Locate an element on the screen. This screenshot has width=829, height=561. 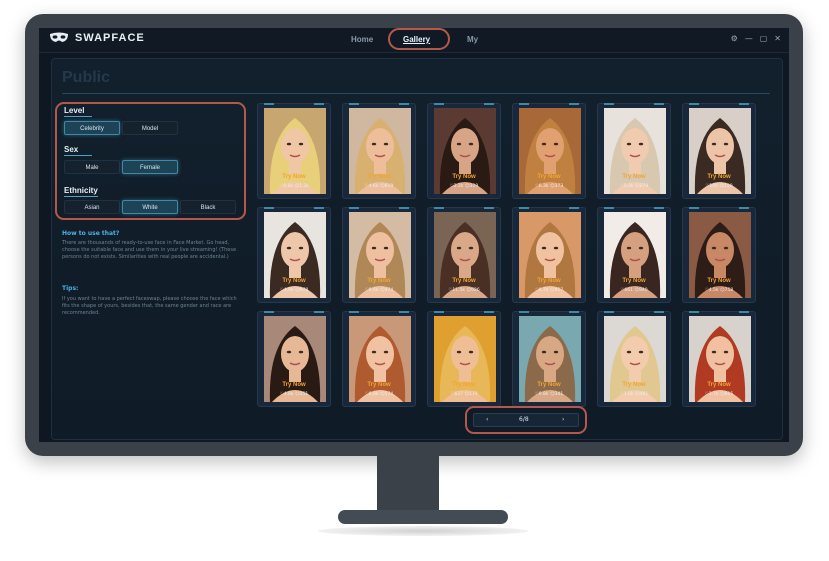
face-card: Try Now ♡4.6k ☺819 is located at coordinates (379, 151).